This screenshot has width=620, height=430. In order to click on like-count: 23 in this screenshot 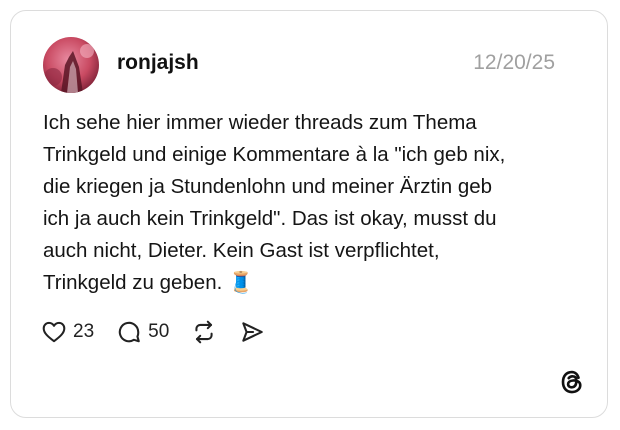, I will do `click(84, 331)`.